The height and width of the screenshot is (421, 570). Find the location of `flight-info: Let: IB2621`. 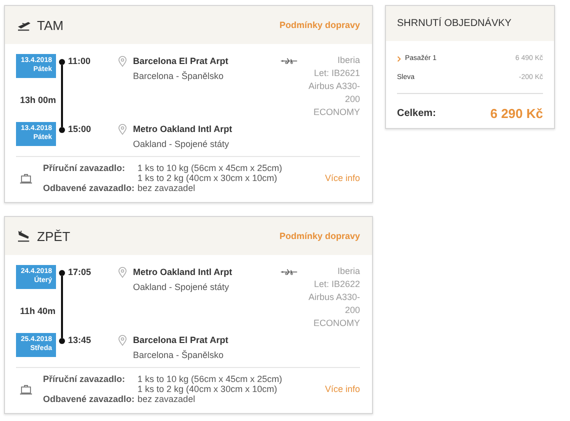

flight-info: Let: IB2621 is located at coordinates (337, 73).